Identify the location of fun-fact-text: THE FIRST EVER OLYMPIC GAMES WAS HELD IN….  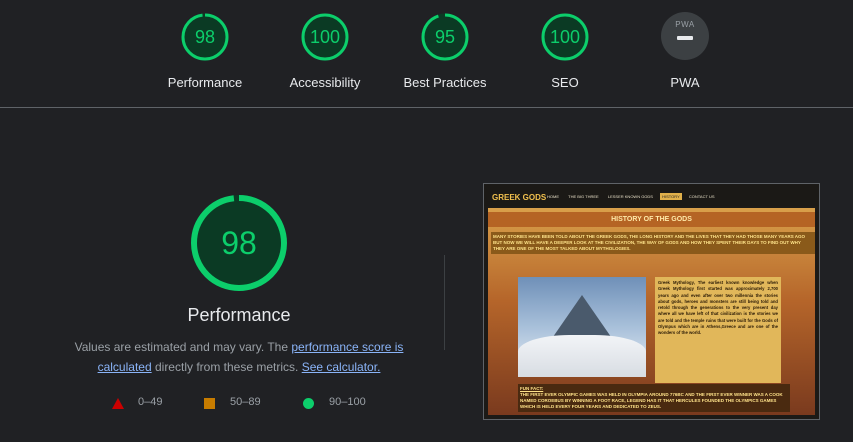
(651, 400).